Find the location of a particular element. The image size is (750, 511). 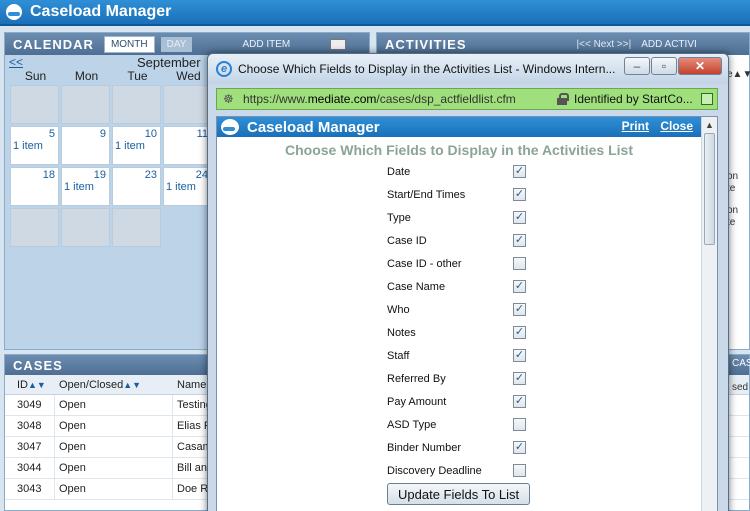

lock-icon is located at coordinates (563, 99).